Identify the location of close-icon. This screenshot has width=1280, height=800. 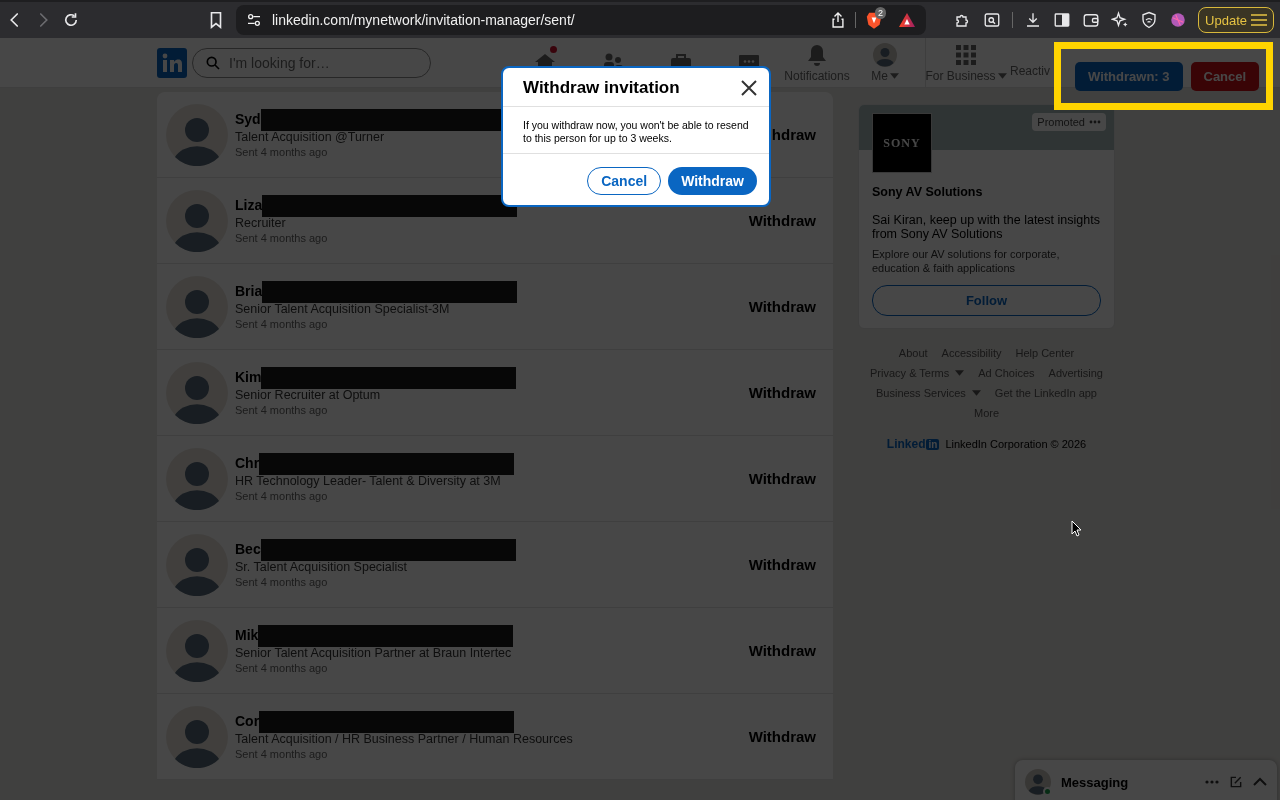
(749, 88).